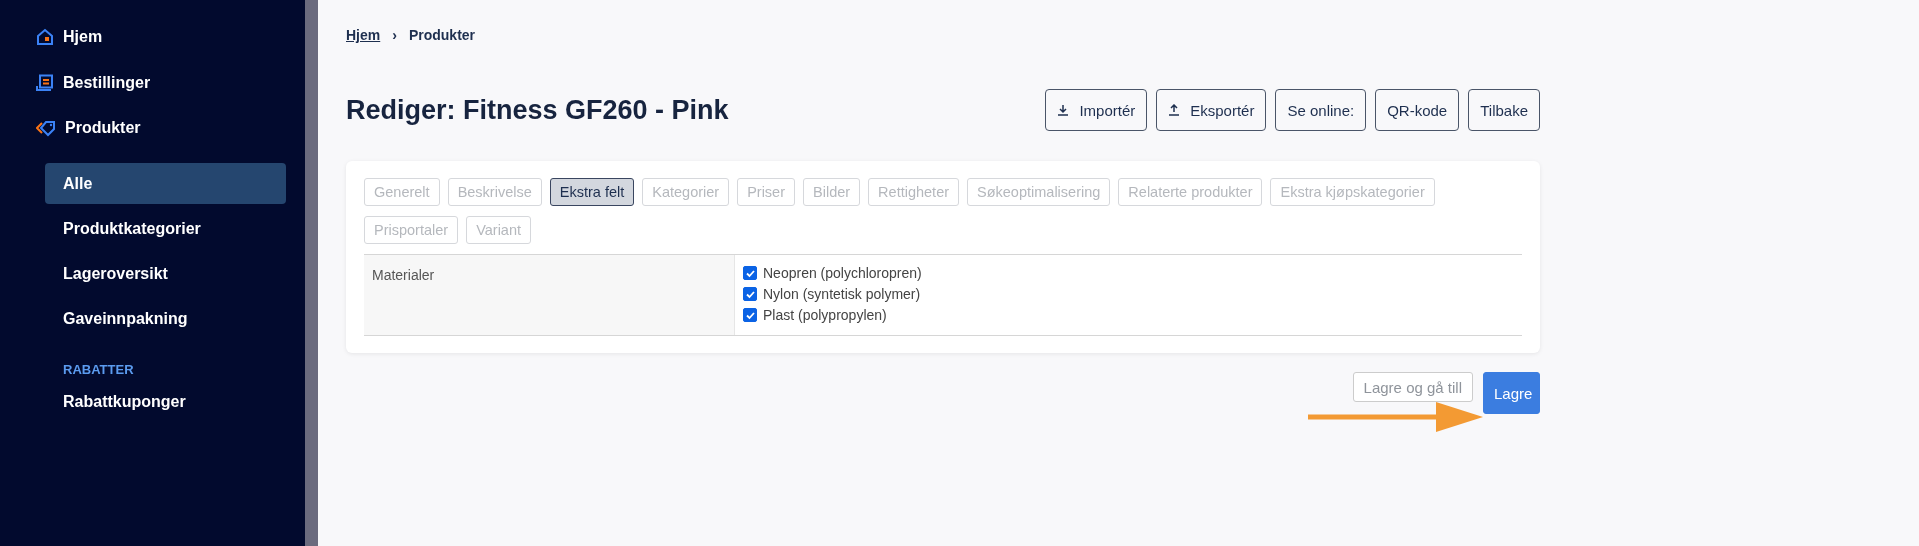 This screenshot has width=1919, height=546. Describe the element at coordinates (45, 37) in the screenshot. I see `house-icon` at that location.